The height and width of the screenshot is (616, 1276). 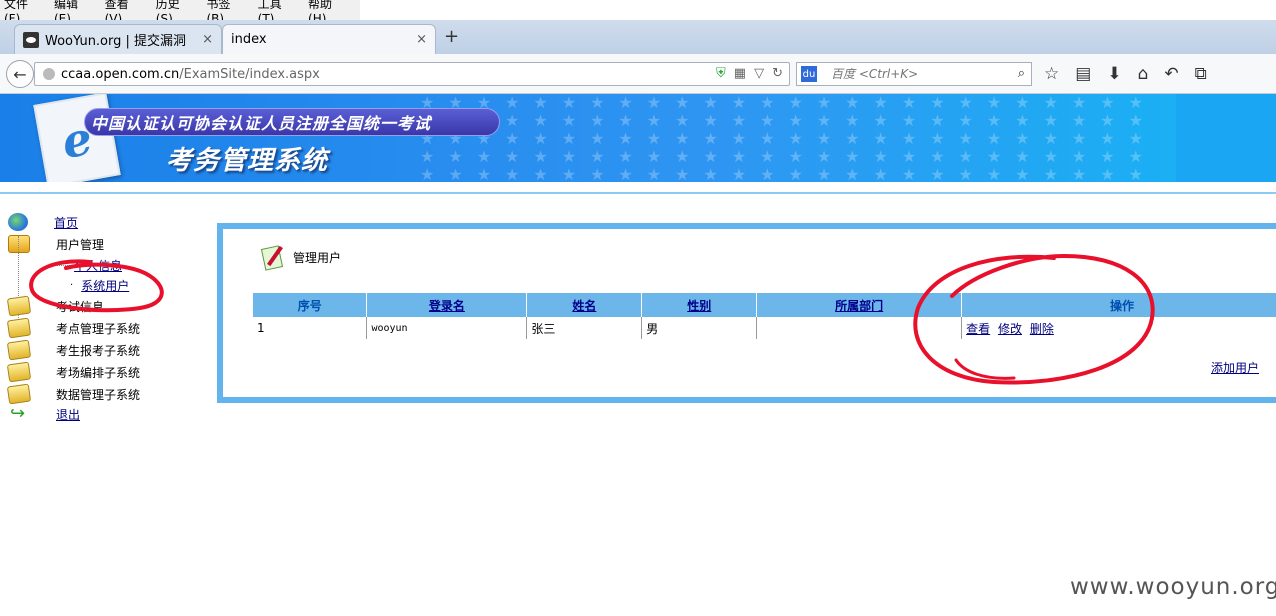 What do you see at coordinates (447, 328) in the screenshot?
I see `cell-login: wooyun` at bounding box center [447, 328].